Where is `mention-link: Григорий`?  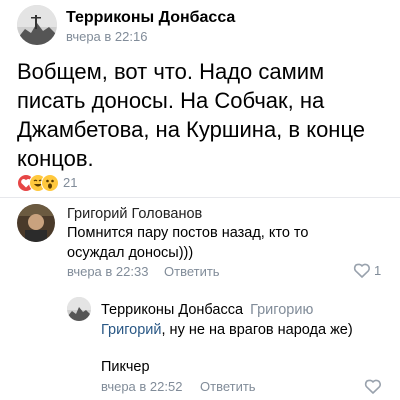
mention-link: Григорий is located at coordinates (131, 330).